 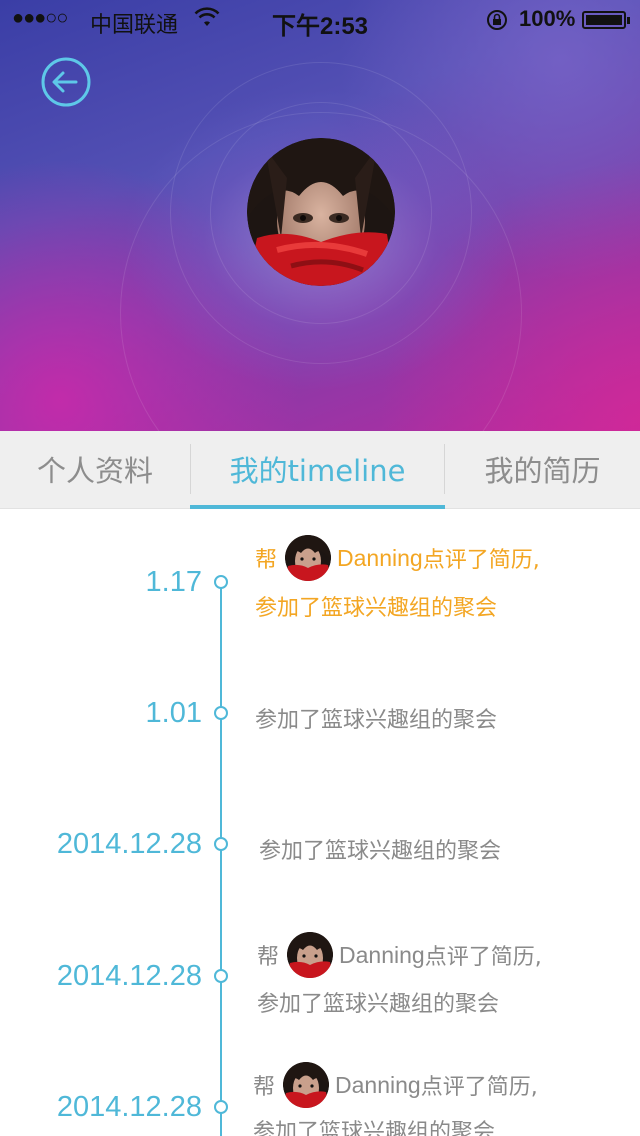 I want to click on rotation-lock-icon, so click(x=497, y=20).